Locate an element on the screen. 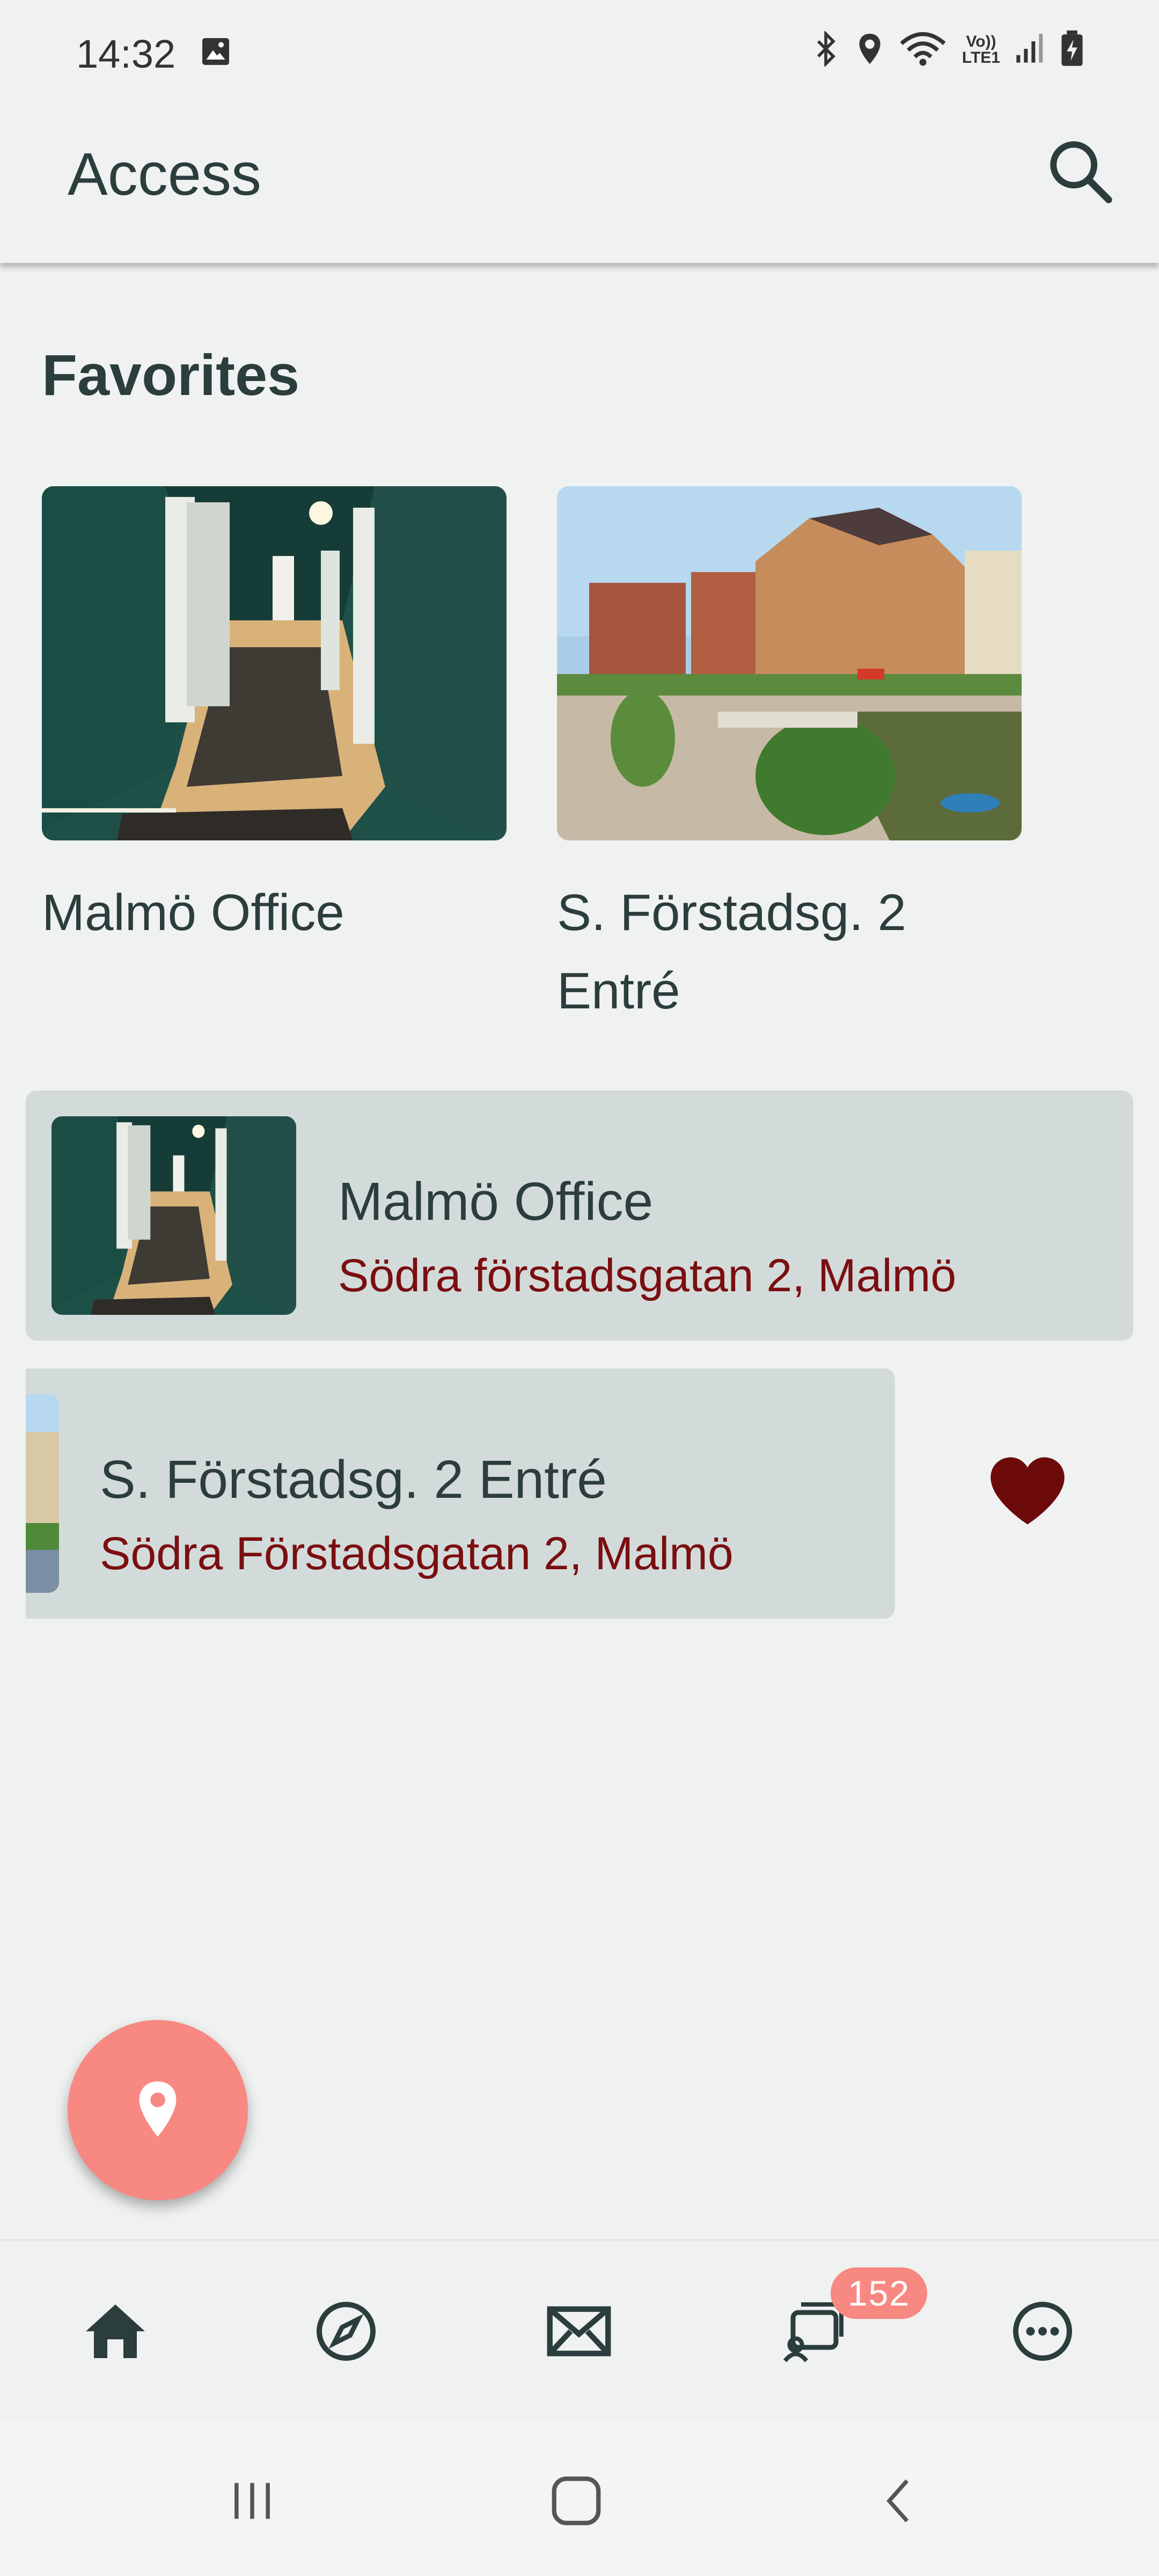 The image size is (1159, 2576). recent-apps-icon is located at coordinates (252, 2502).